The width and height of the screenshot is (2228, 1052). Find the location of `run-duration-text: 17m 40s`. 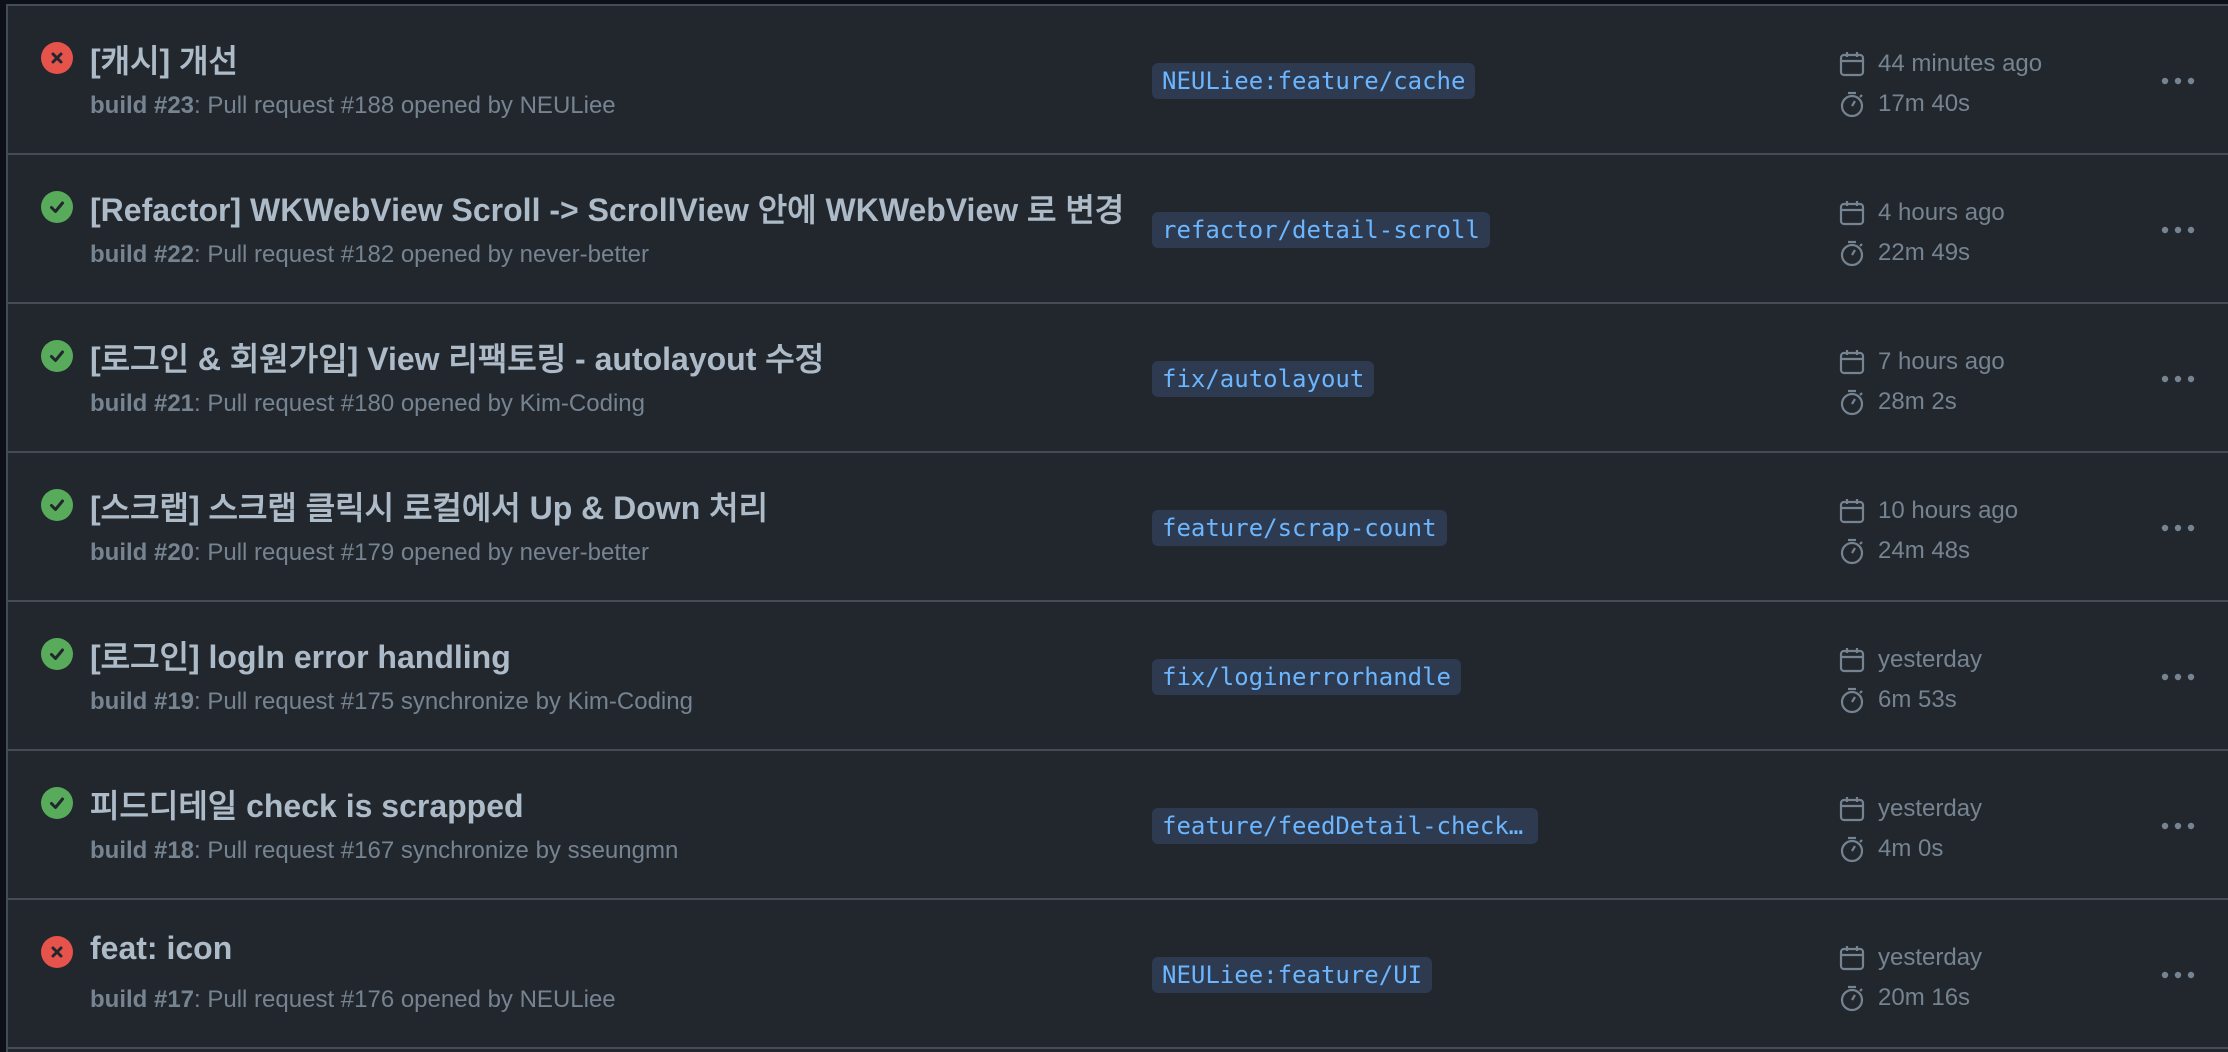

run-duration-text: 17m 40s is located at coordinates (1924, 103).